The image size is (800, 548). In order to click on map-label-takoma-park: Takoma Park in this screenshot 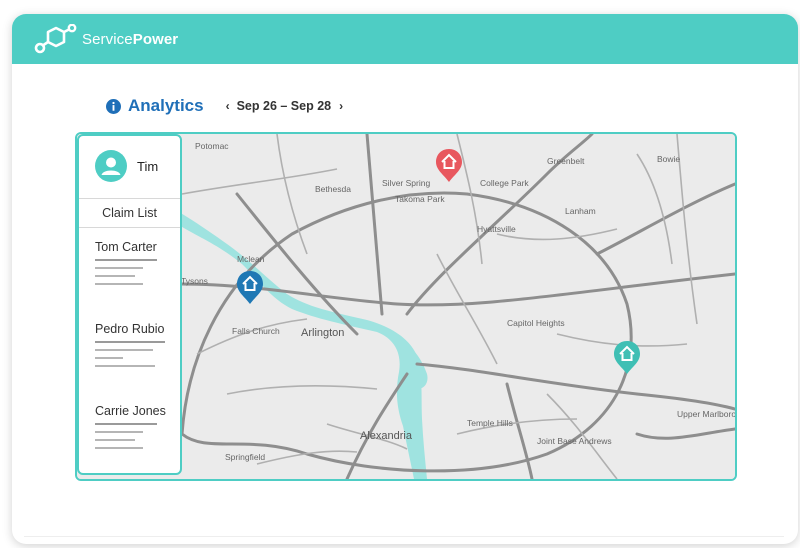, I will do `click(420, 199)`.